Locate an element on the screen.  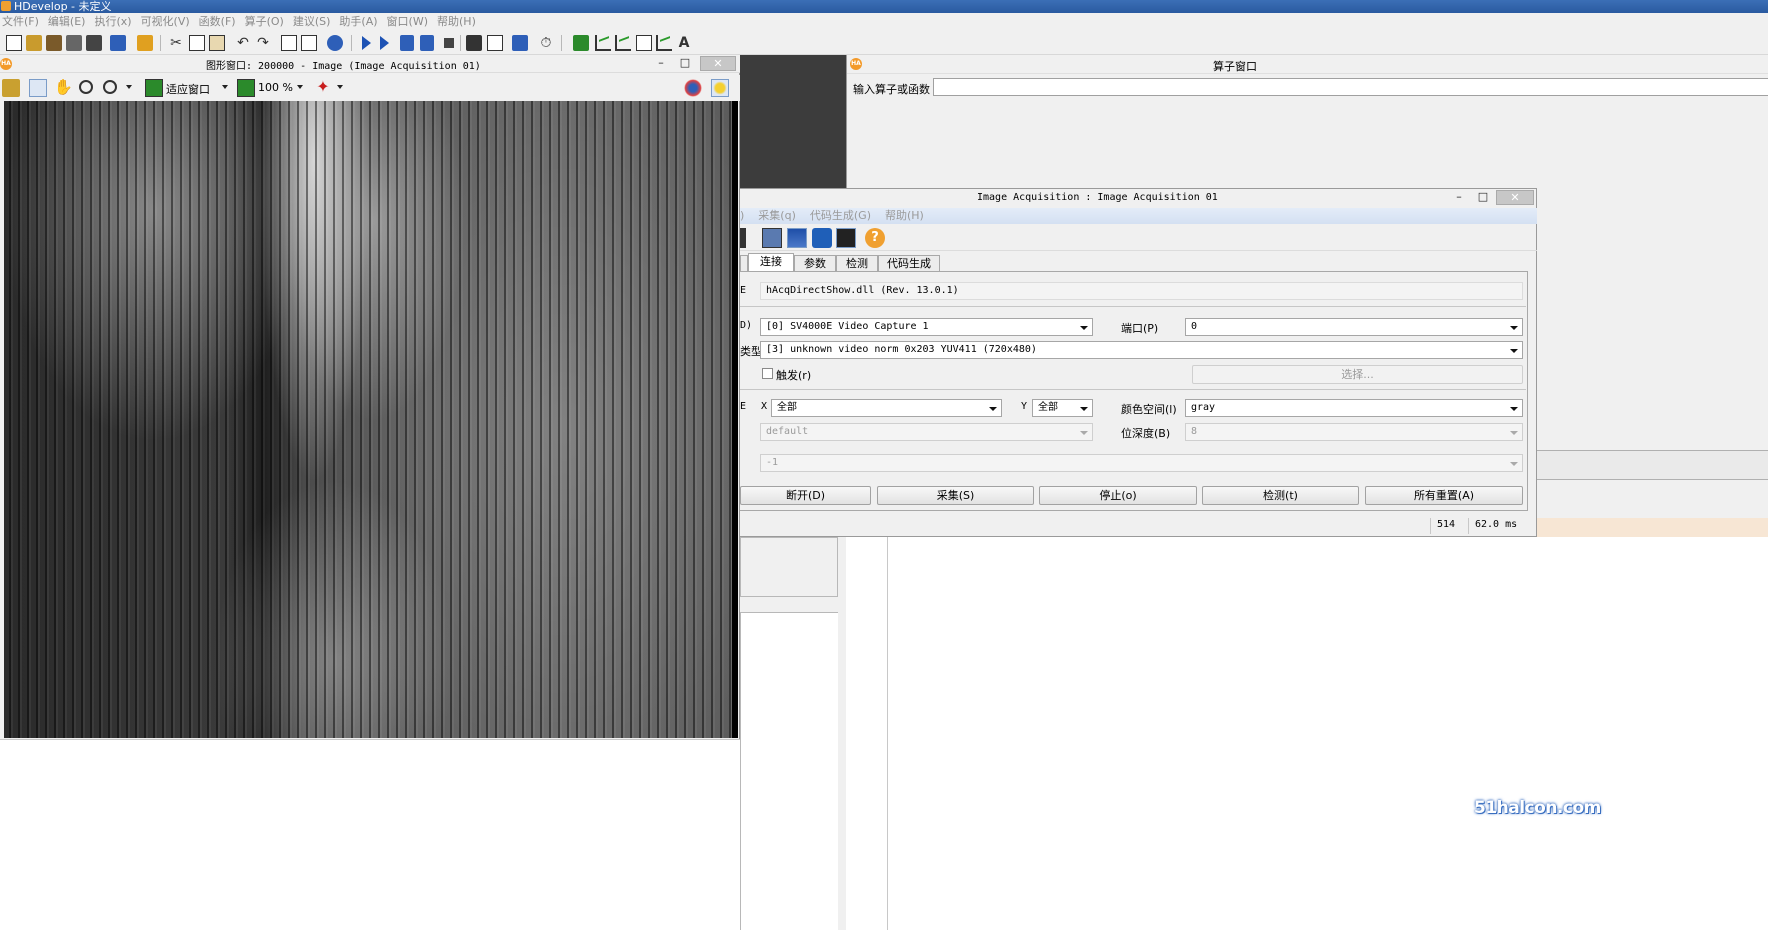
tab-source is located at coordinates (744, 263).